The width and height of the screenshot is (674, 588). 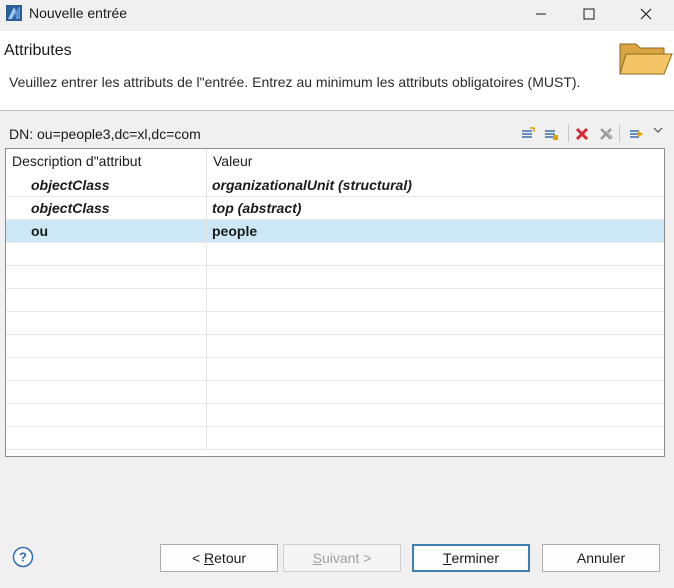 I want to click on delete-all-icon, so click(x=606, y=134).